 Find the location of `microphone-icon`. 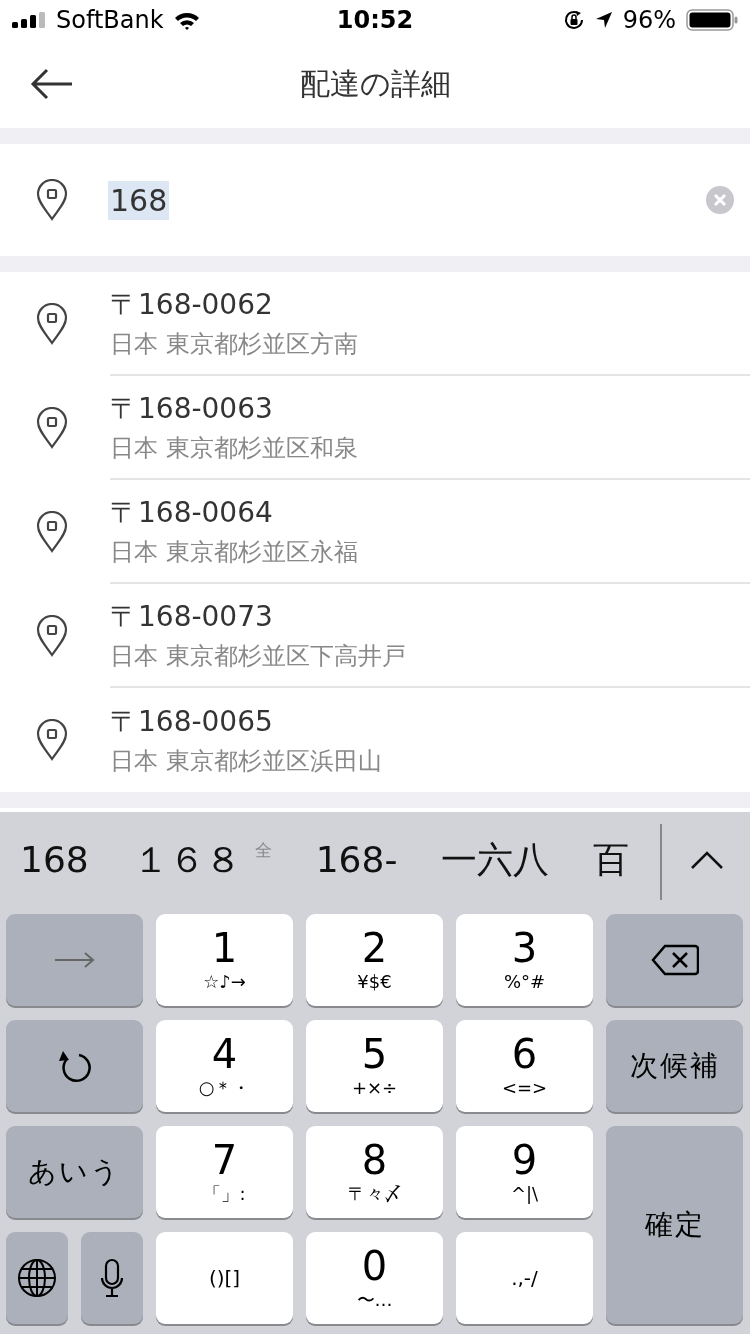

microphone-icon is located at coordinates (112, 1278).